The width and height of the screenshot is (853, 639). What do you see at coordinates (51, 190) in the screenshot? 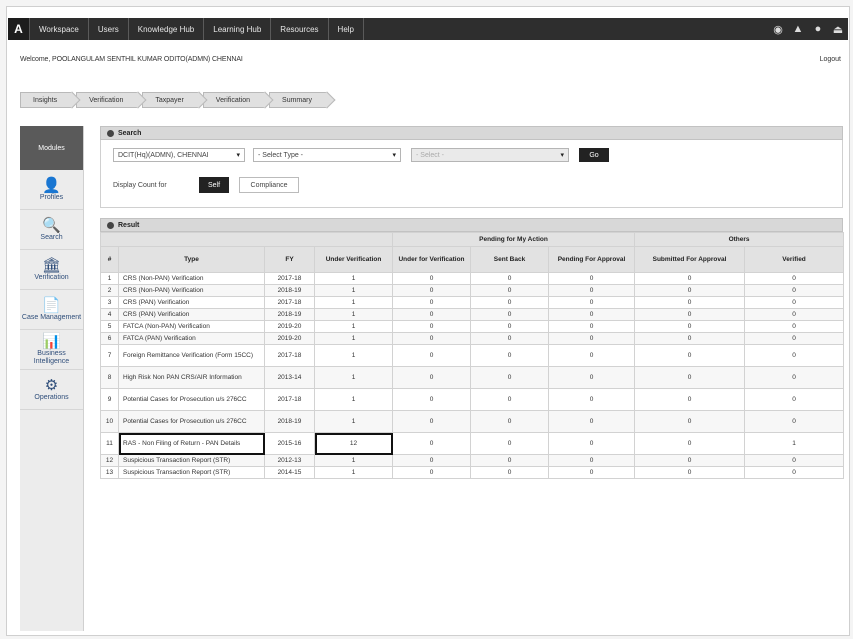
I see `sidebar-item-profiles: 👤 Profiles` at bounding box center [51, 190].